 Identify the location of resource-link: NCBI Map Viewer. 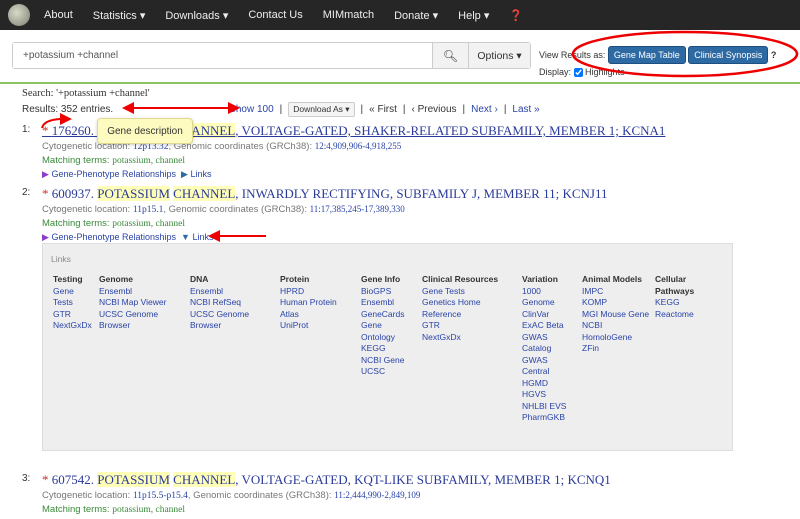
(132, 303).